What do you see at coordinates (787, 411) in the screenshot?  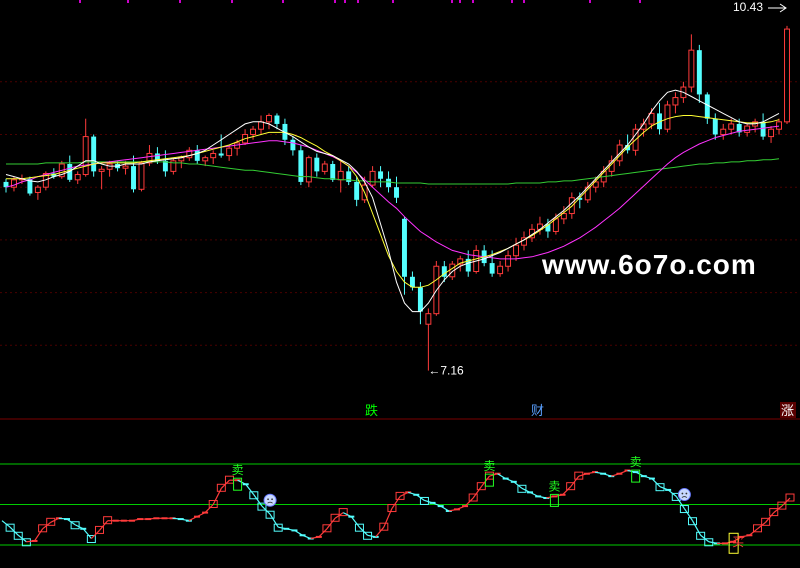 I see `marker-rise: 涨` at bounding box center [787, 411].